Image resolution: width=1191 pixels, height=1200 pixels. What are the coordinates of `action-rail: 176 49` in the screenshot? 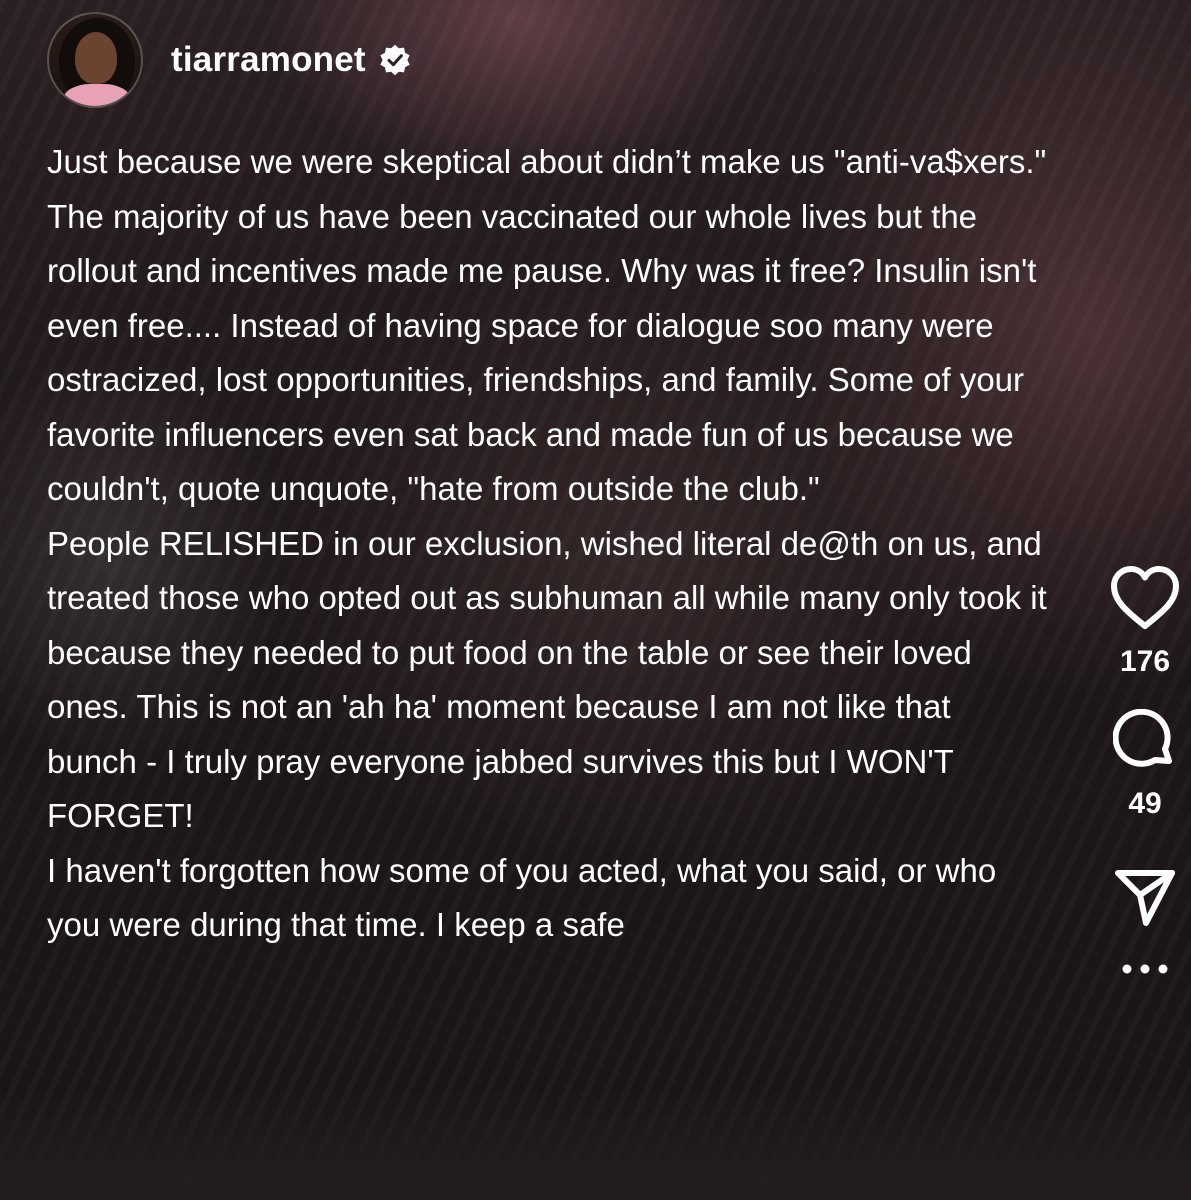 It's located at (1145, 770).